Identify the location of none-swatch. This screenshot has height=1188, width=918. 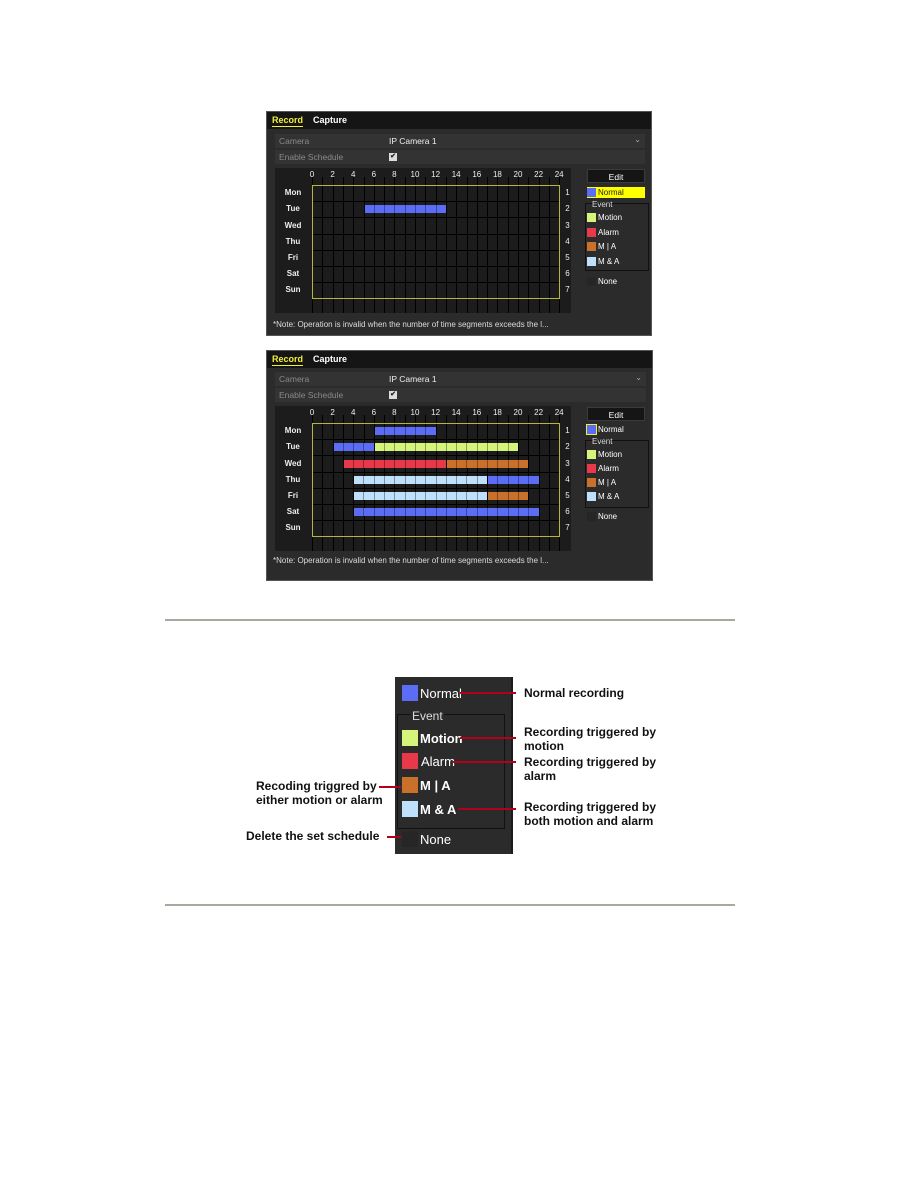
(591, 517).